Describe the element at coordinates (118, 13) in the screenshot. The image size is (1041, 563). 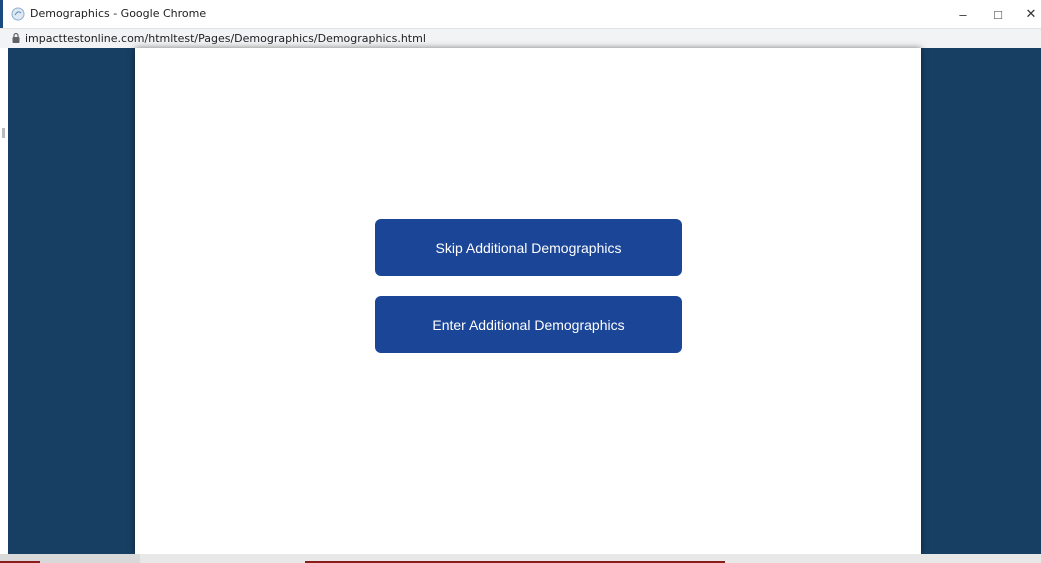
I see `window-title: Demographics - Google Chrome` at that location.